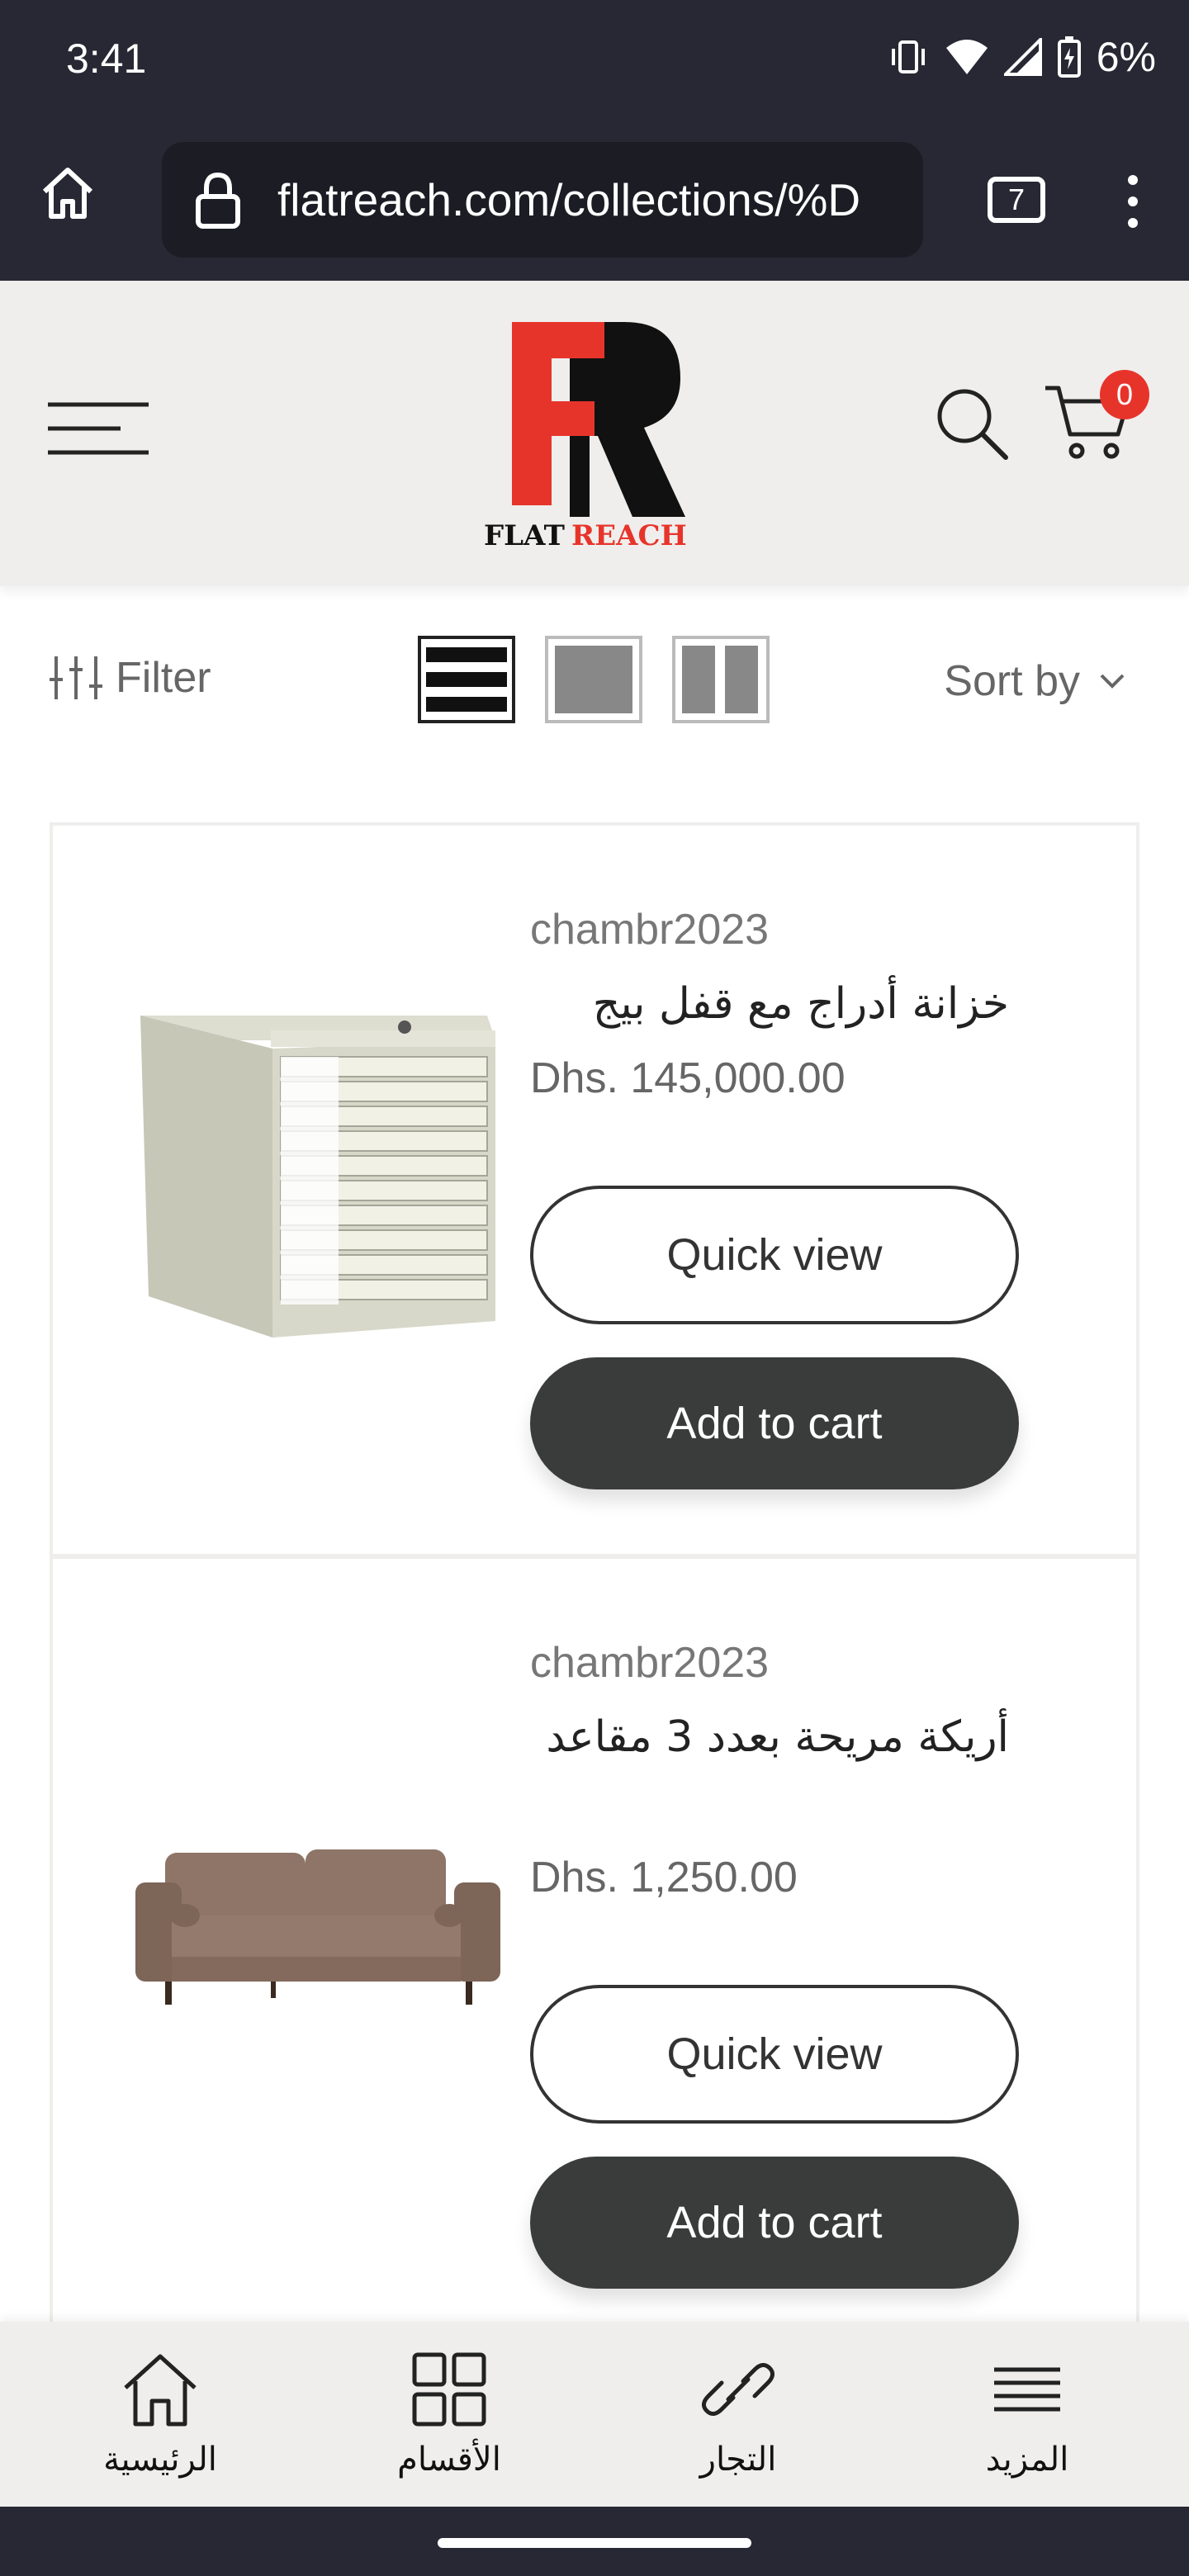 Image resolution: width=1189 pixels, height=2576 pixels. I want to click on home-gesture-handle, so click(594, 2543).